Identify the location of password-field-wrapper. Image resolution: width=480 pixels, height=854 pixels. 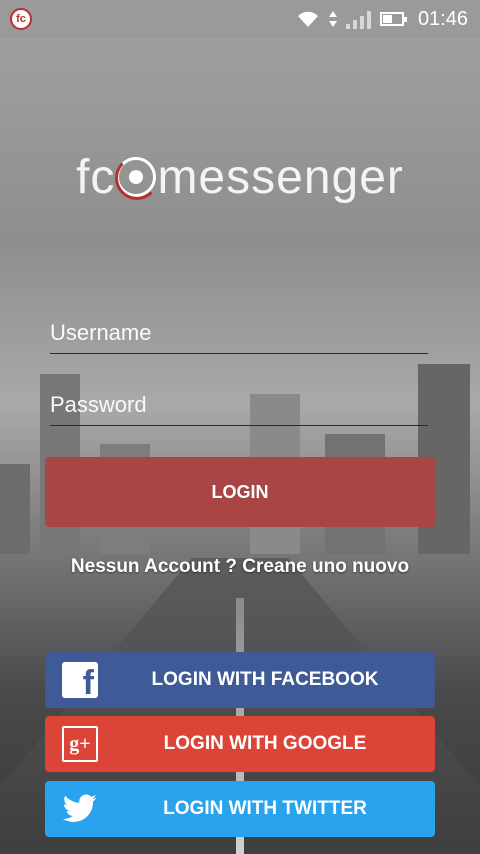
(239, 406).